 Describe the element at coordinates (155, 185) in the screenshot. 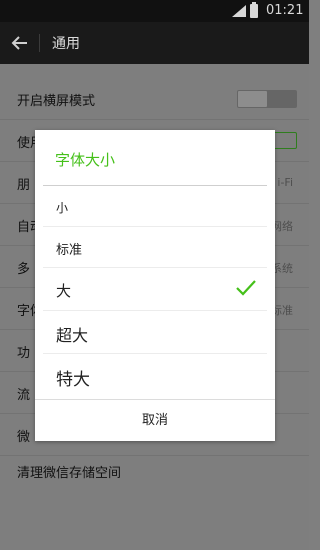

I see `dialog-title-divider` at that location.